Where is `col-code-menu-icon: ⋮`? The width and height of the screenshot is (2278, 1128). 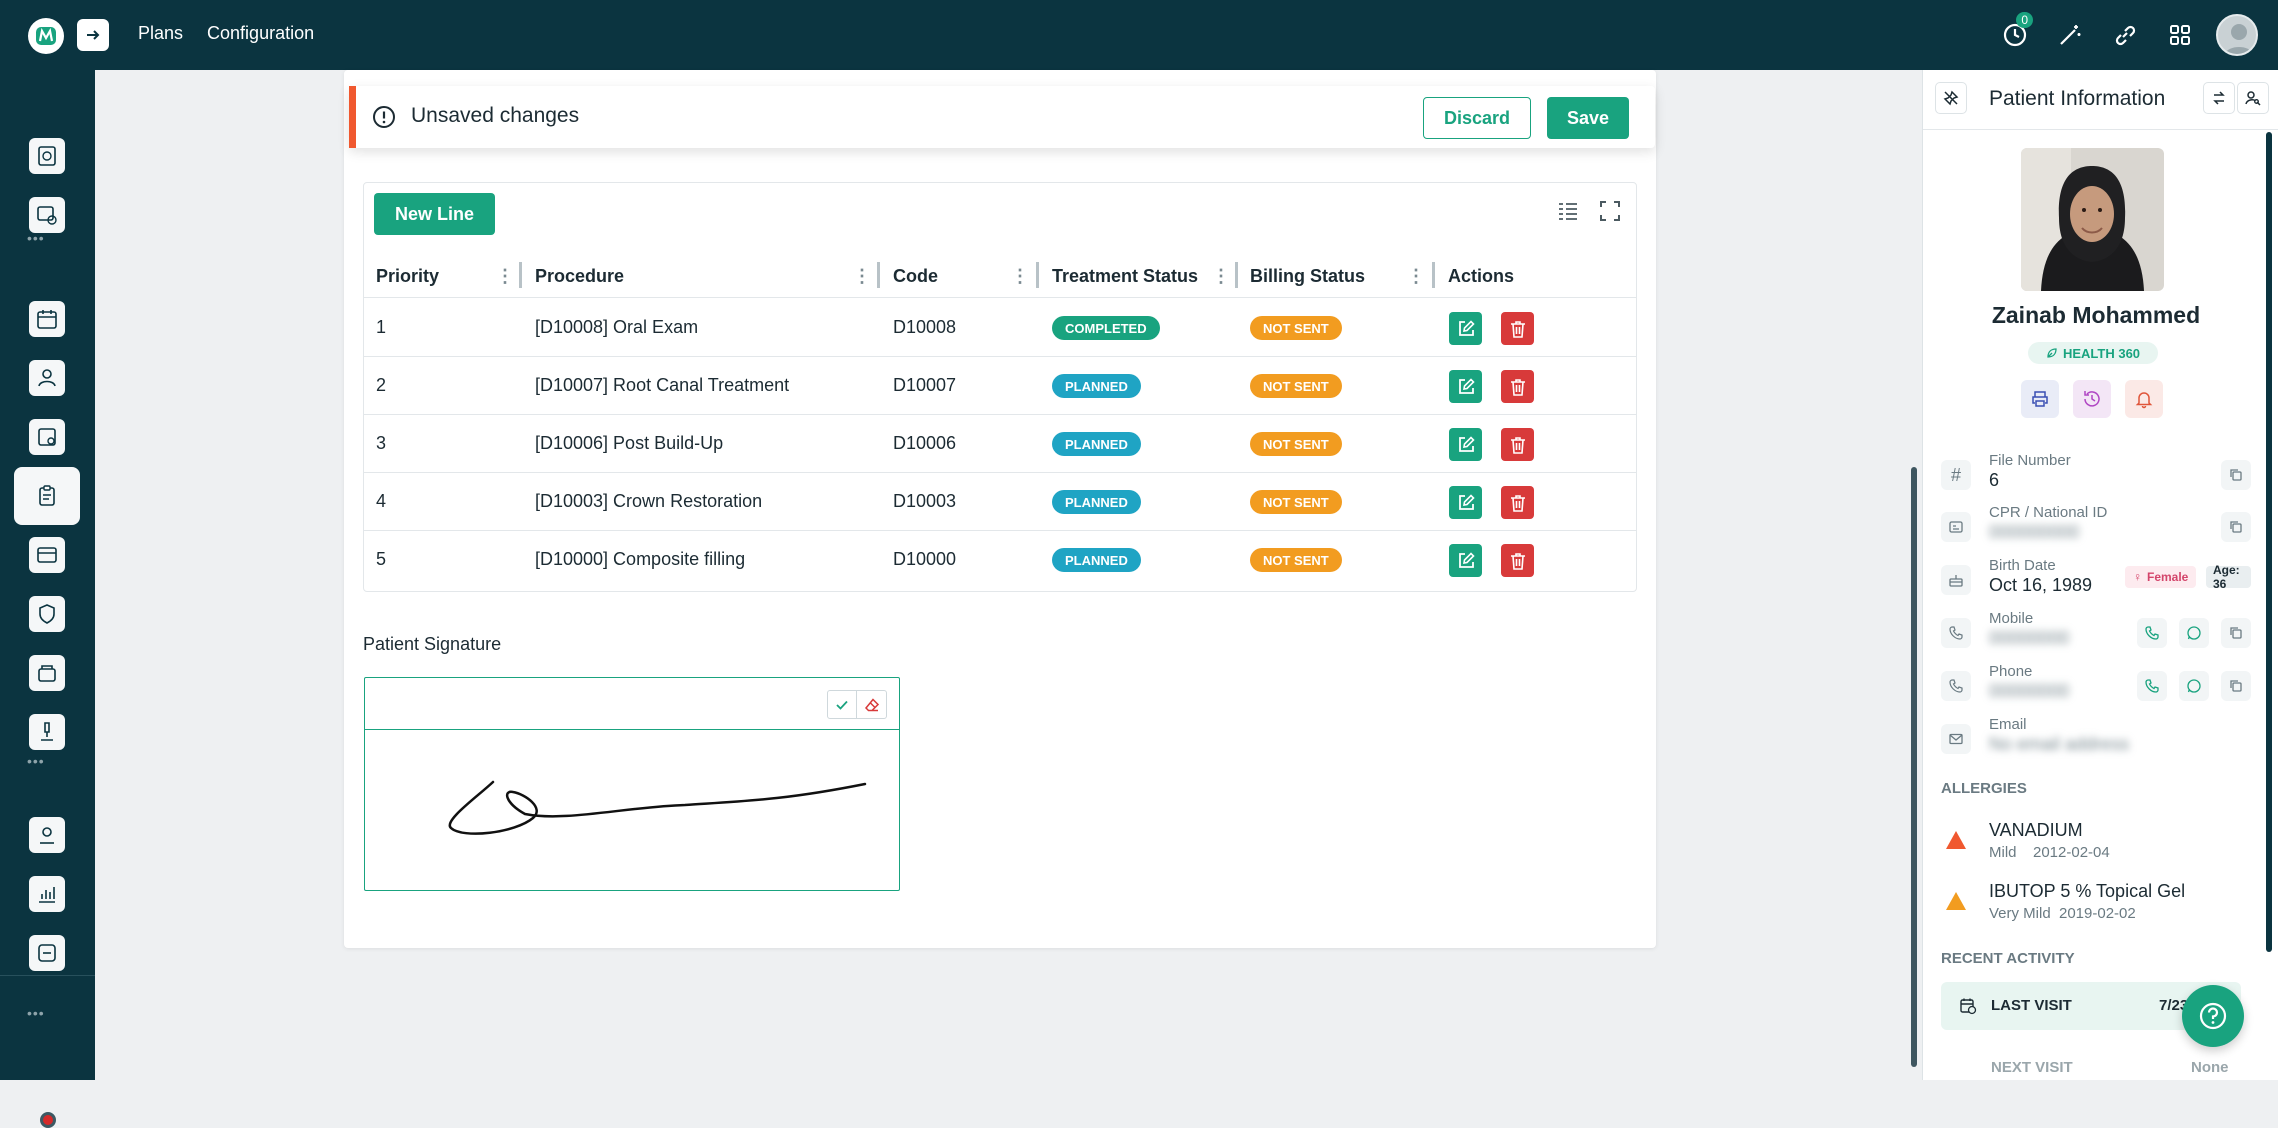
col-code-menu-icon: ⋮ is located at coordinates (1020, 276).